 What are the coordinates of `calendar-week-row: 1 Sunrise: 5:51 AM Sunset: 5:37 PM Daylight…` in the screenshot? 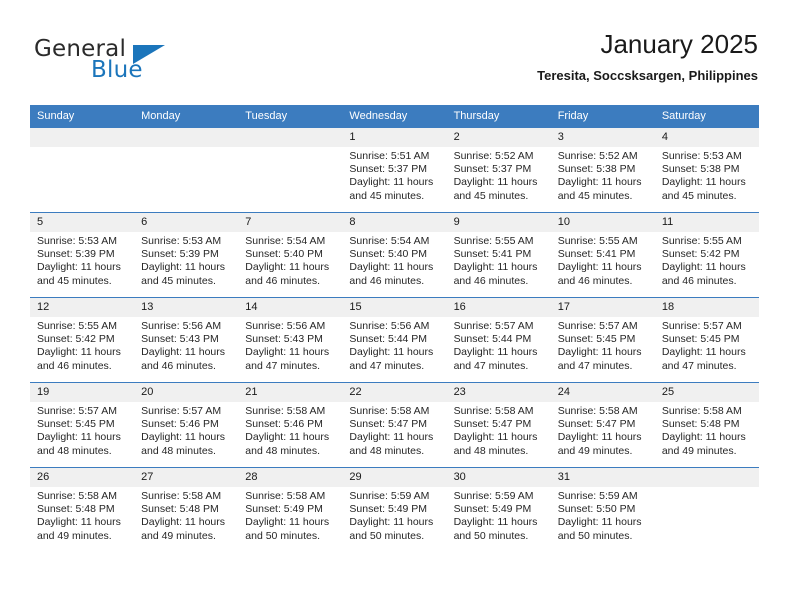 It's located at (394, 170).